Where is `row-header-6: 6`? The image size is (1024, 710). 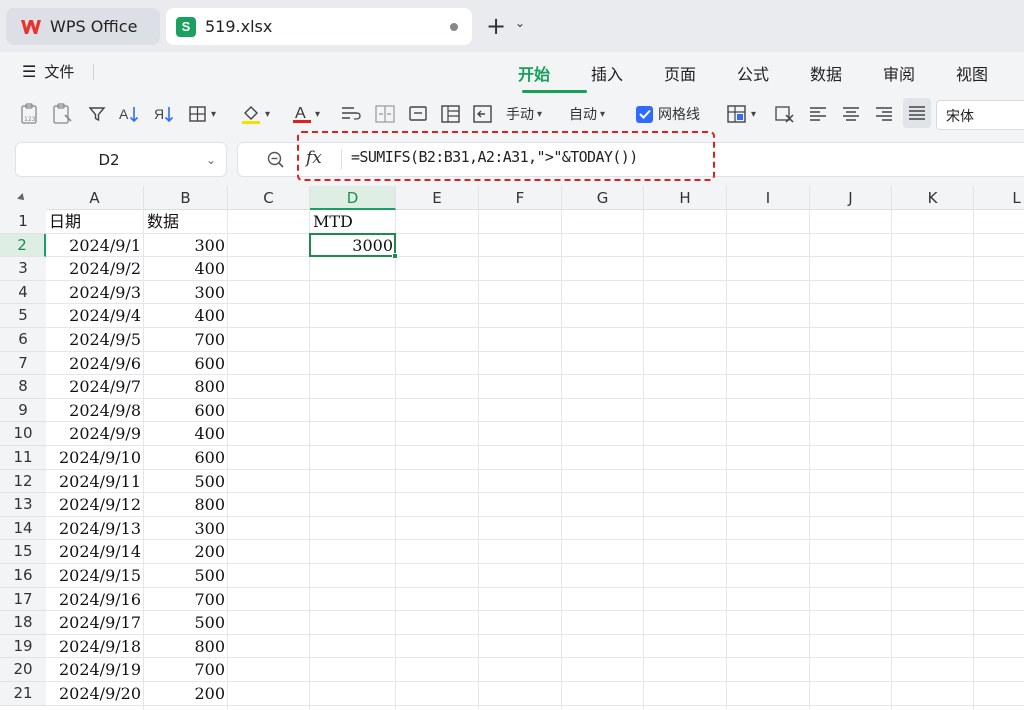
row-header-6: 6 is located at coordinates (23, 340).